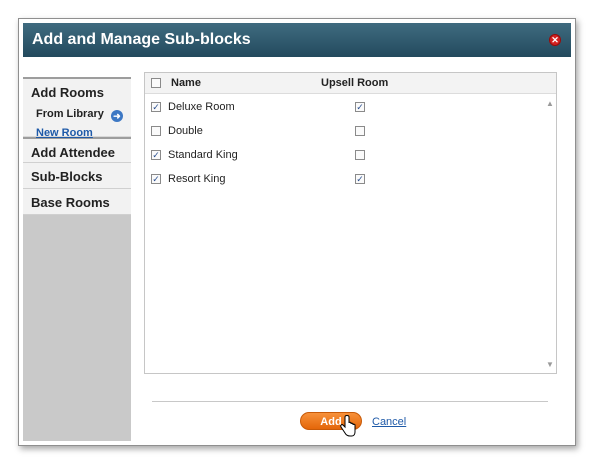 The width and height of the screenshot is (594, 463). I want to click on table-header: Name Upsell Room, so click(350, 83).